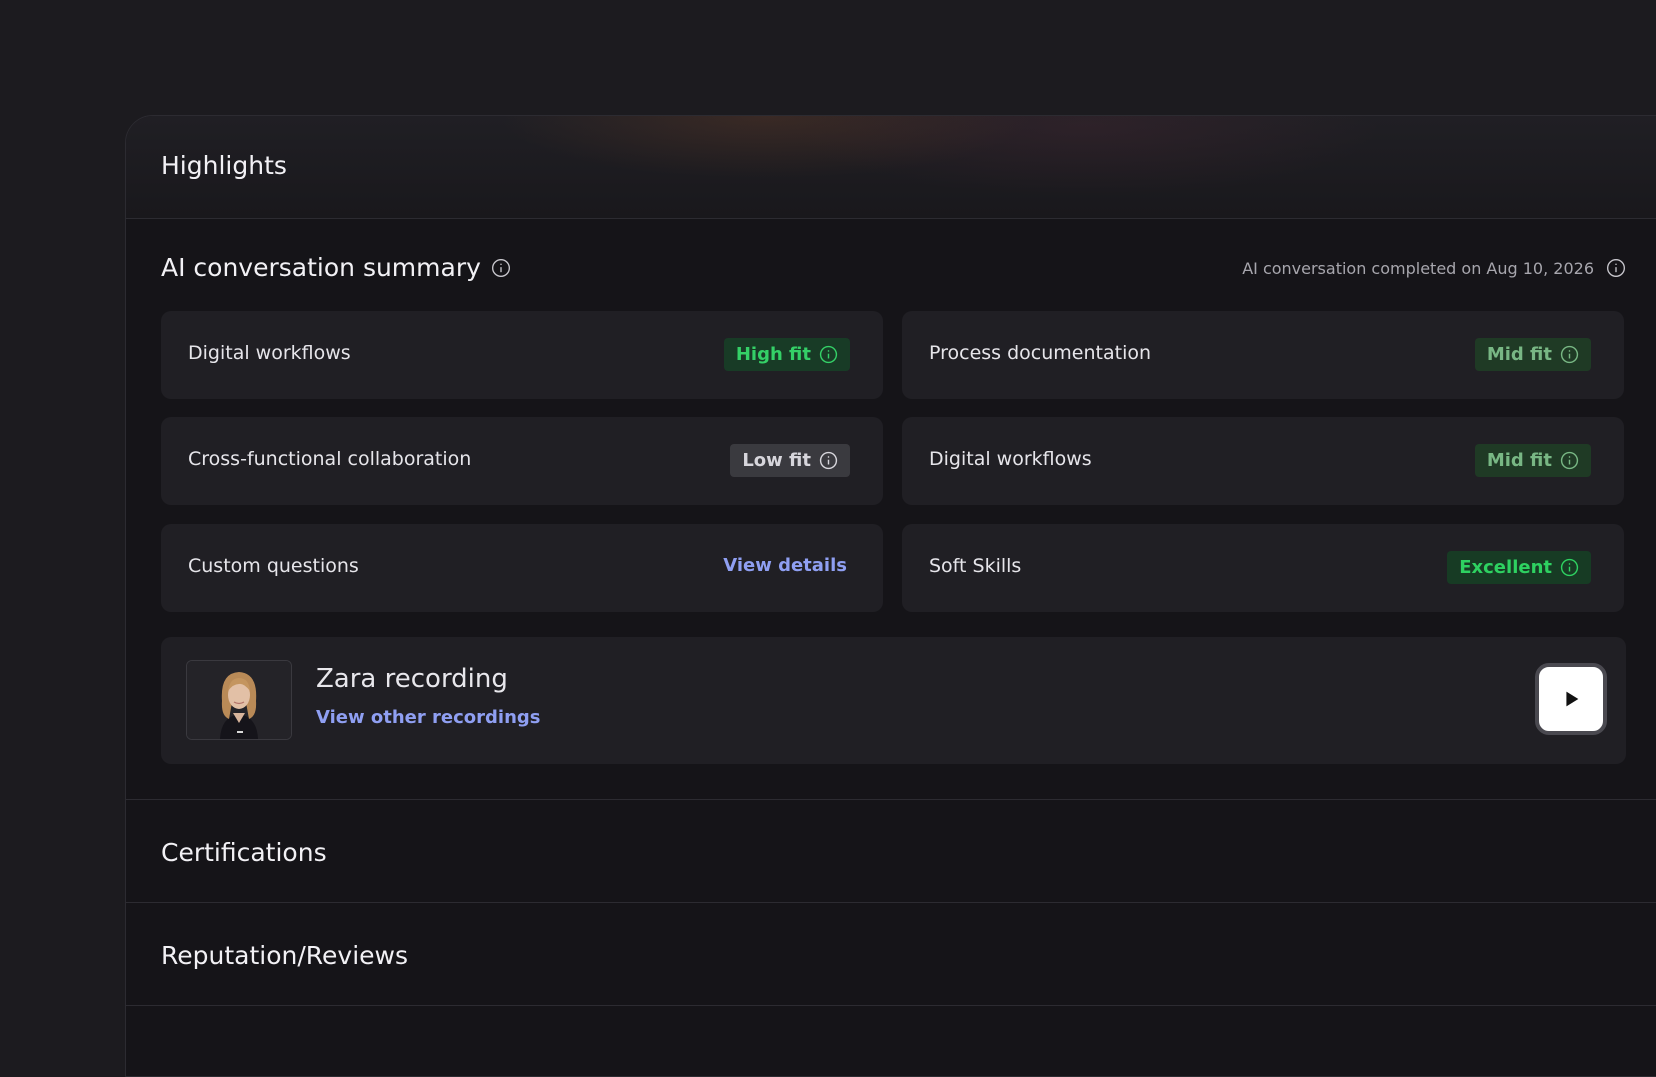 The height and width of the screenshot is (1077, 1656). I want to click on next-section, so click(891, 1040).